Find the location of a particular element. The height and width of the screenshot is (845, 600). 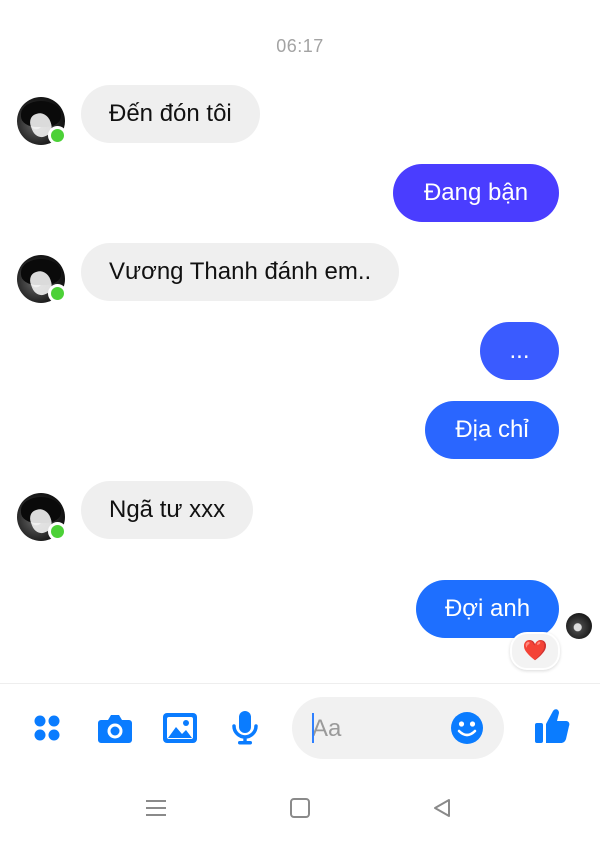

back-button is located at coordinates (442, 808).